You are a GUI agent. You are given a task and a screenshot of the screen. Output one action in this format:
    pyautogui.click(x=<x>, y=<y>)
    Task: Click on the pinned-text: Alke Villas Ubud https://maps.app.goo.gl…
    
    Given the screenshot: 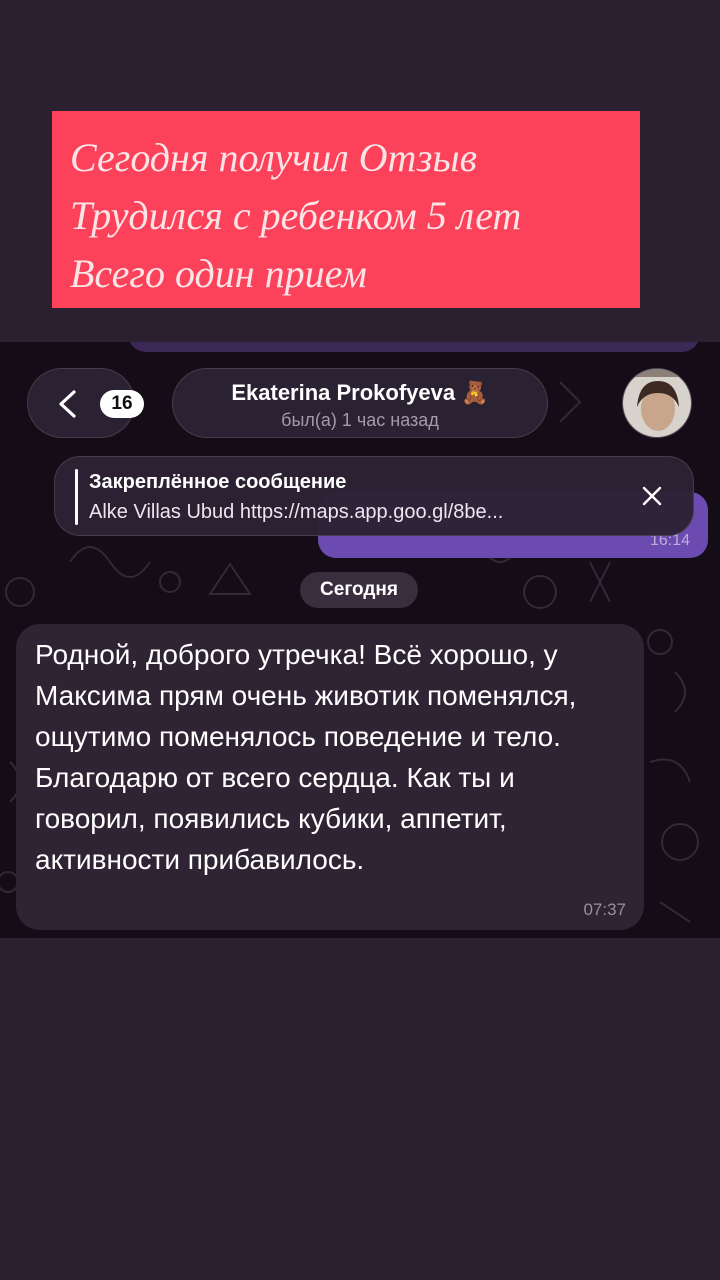 What is the action you would take?
    pyautogui.click(x=296, y=512)
    